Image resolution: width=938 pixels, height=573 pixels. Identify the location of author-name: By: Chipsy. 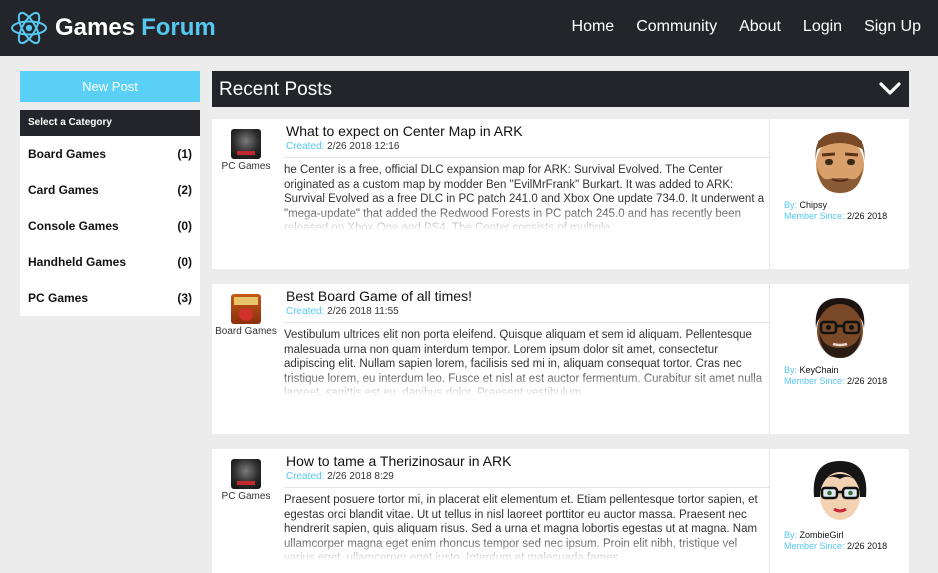
(805, 205).